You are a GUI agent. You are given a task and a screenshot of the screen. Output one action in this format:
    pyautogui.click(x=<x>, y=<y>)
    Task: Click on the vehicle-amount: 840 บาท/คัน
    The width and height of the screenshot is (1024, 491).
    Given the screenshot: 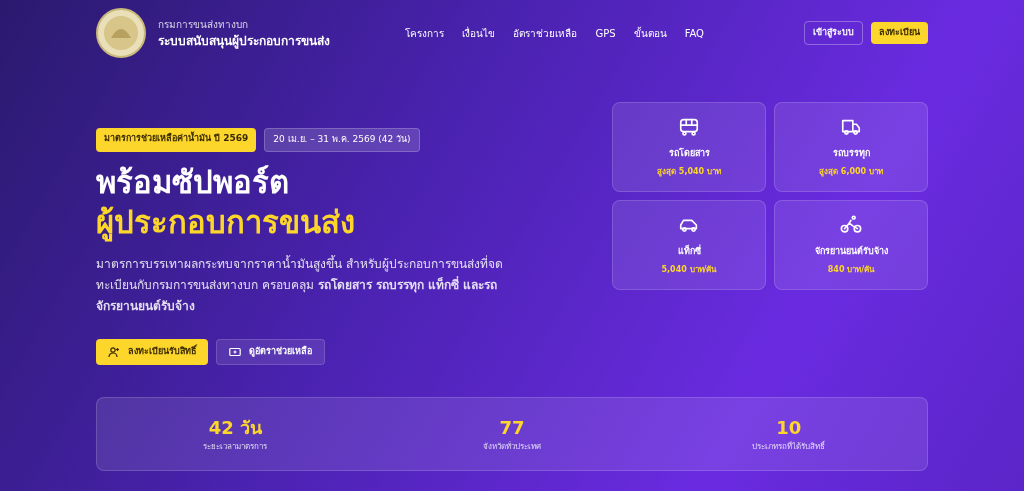 What is the action you would take?
    pyautogui.click(x=851, y=269)
    